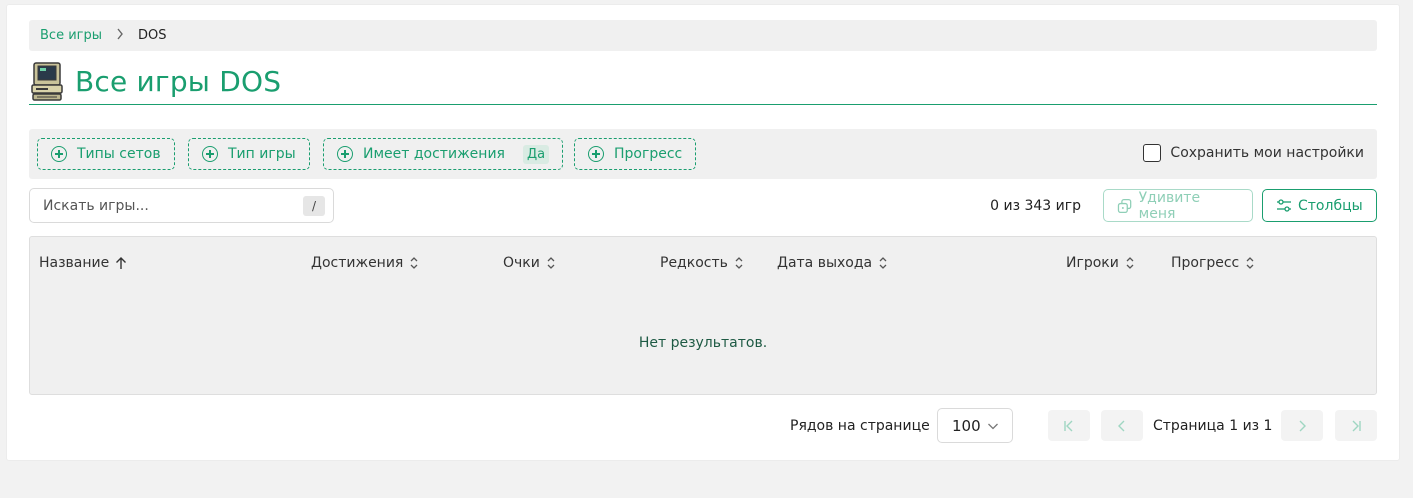 The width and height of the screenshot is (1413, 498). Describe the element at coordinates (1205, 263) in the screenshot. I see `column-header-label: Прогресс` at that location.